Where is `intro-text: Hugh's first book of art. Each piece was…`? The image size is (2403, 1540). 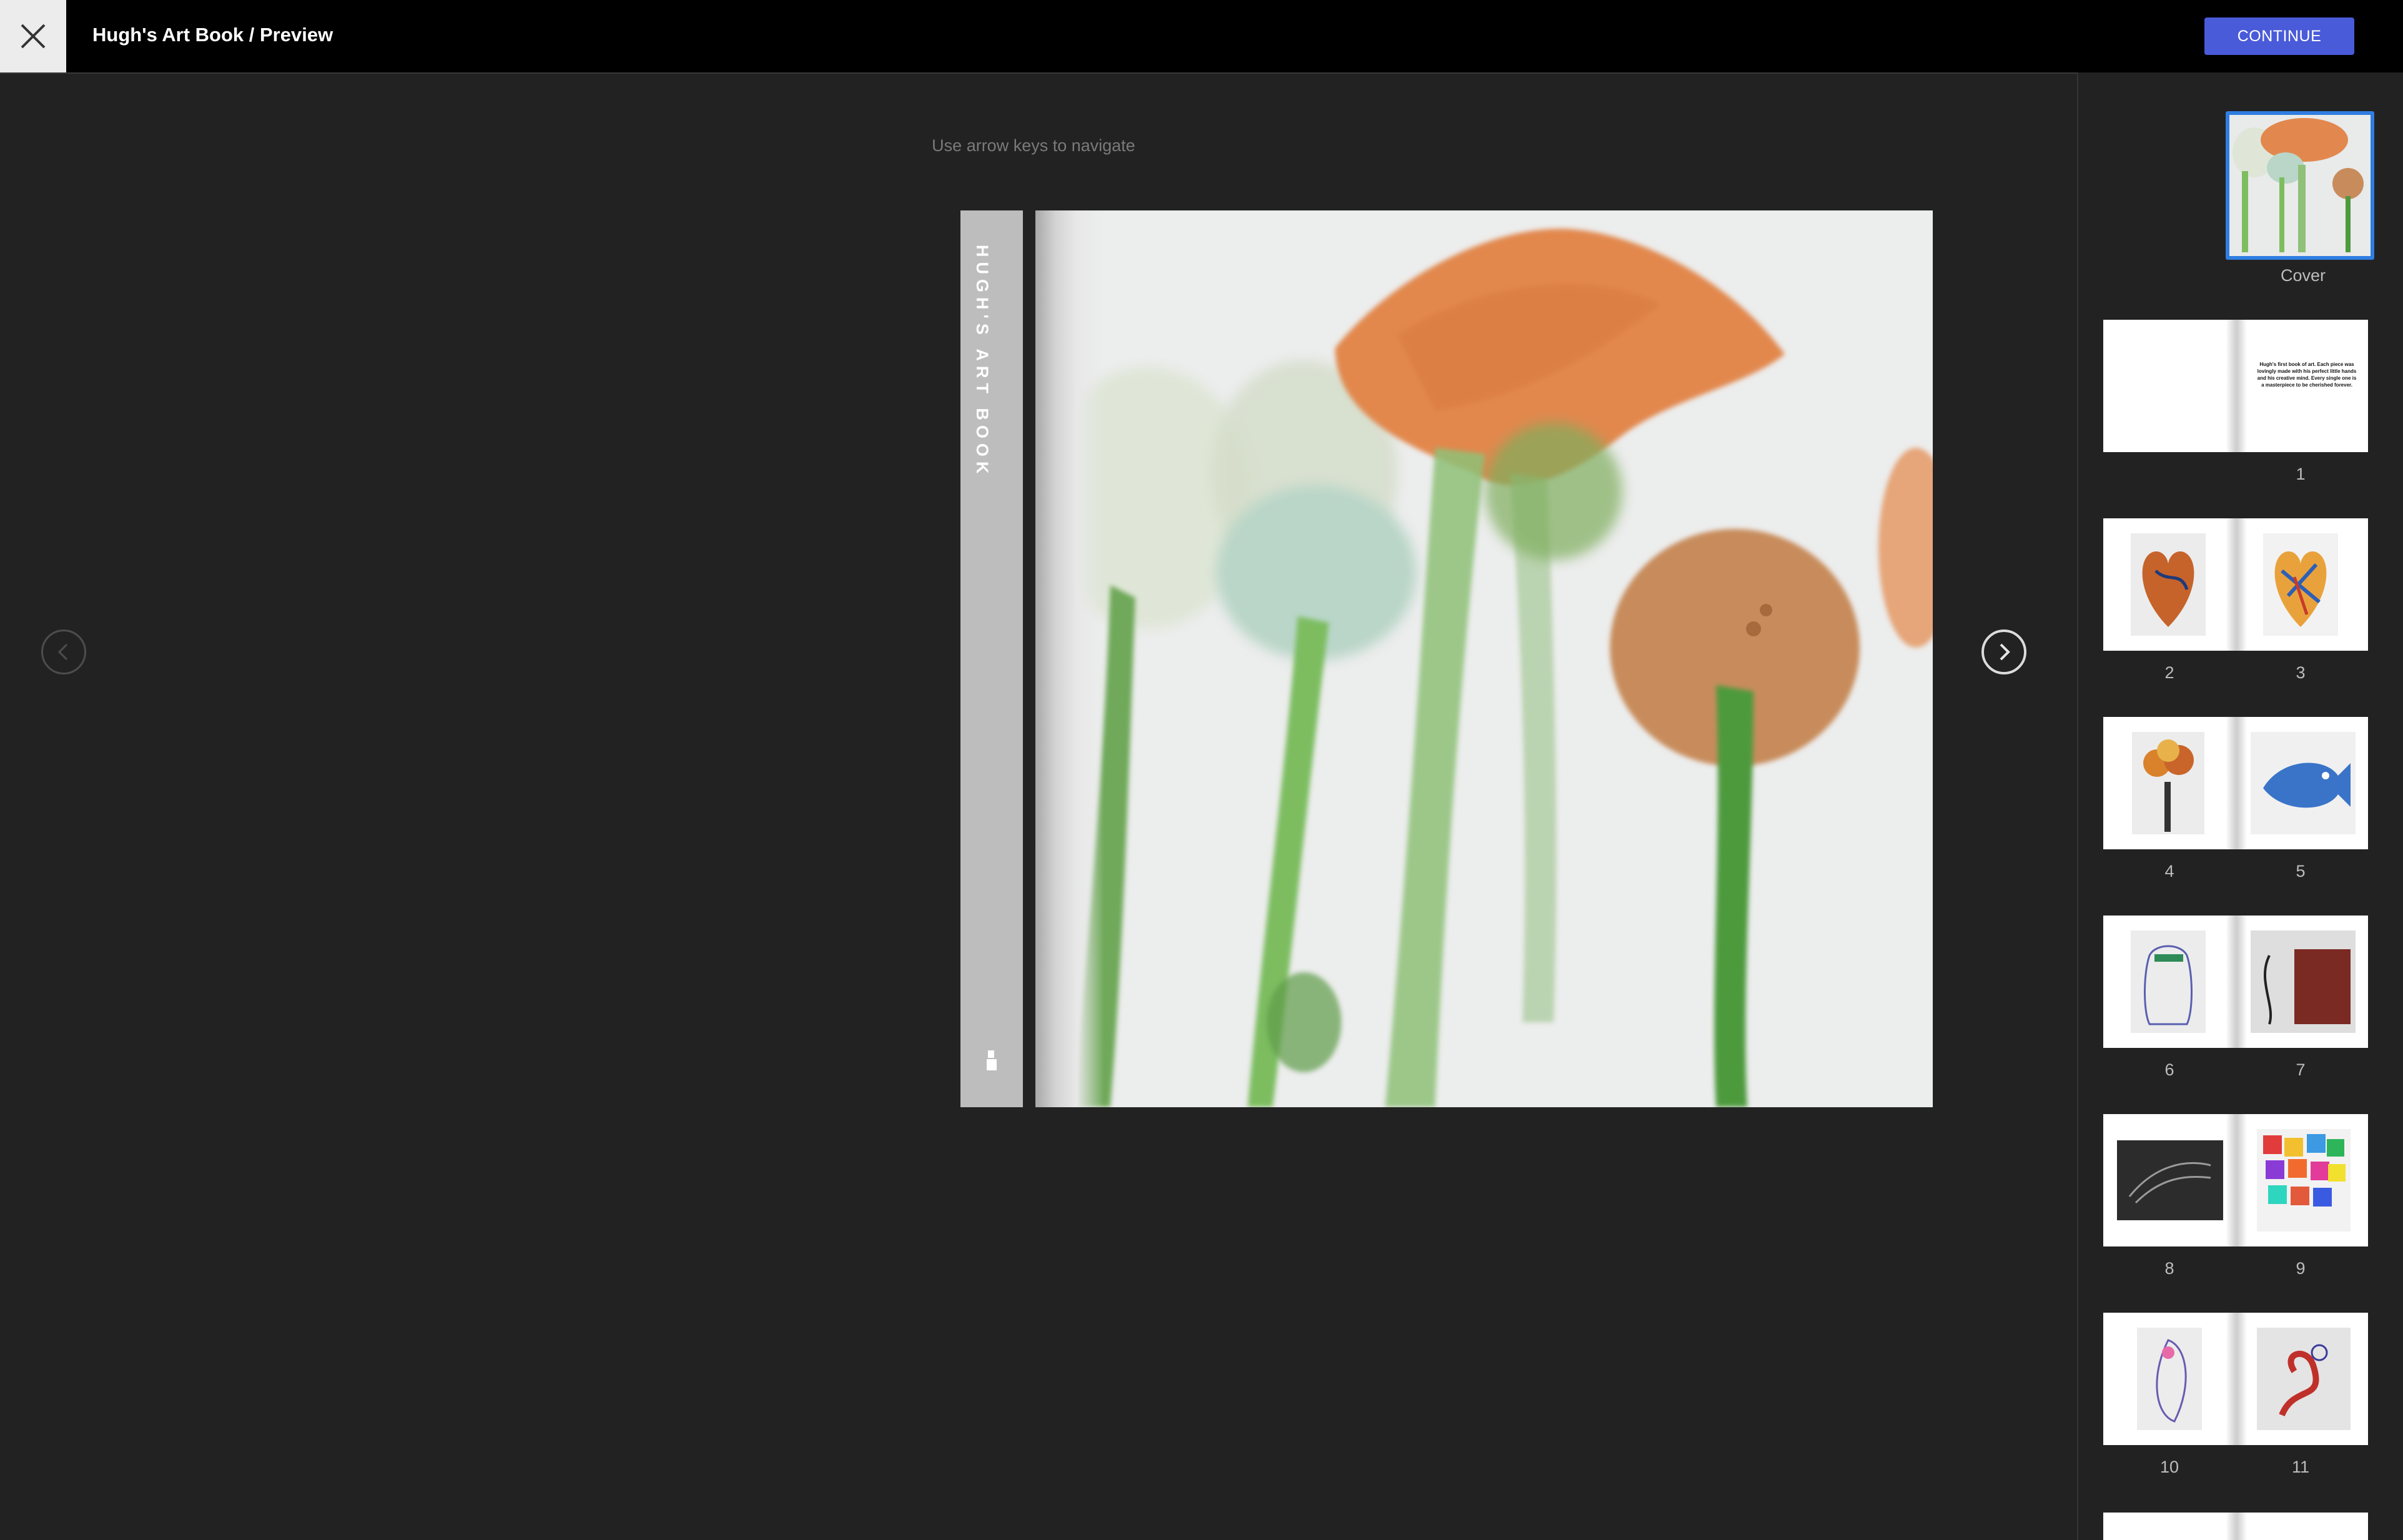 intro-text: Hugh's first book of art. Each piece was… is located at coordinates (2307, 375).